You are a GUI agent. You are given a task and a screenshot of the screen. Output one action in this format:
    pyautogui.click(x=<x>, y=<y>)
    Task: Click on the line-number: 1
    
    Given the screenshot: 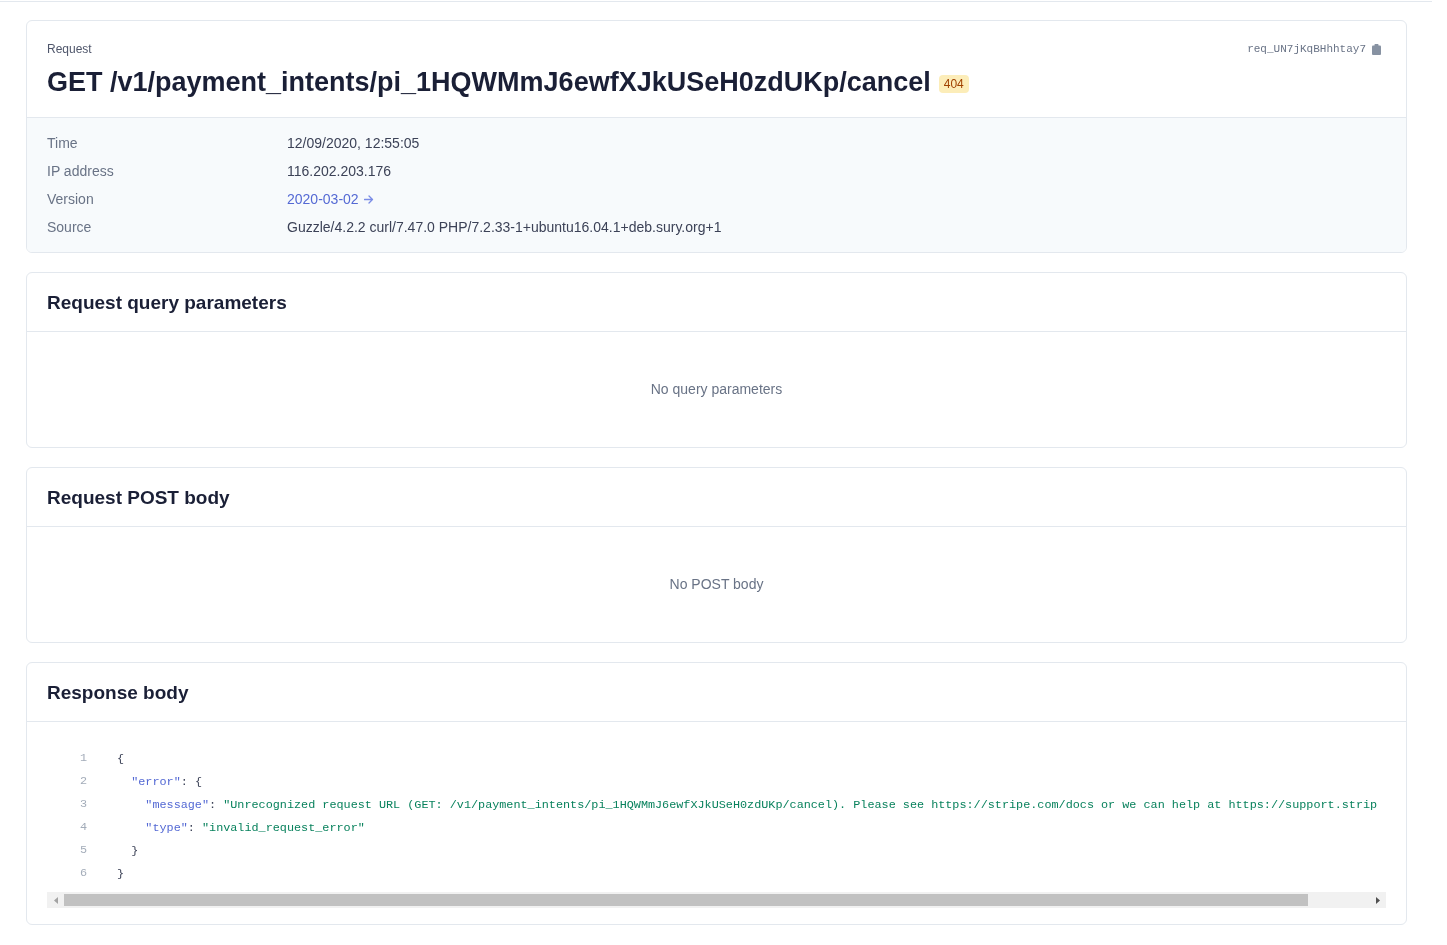 What is the action you would take?
    pyautogui.click(x=82, y=758)
    